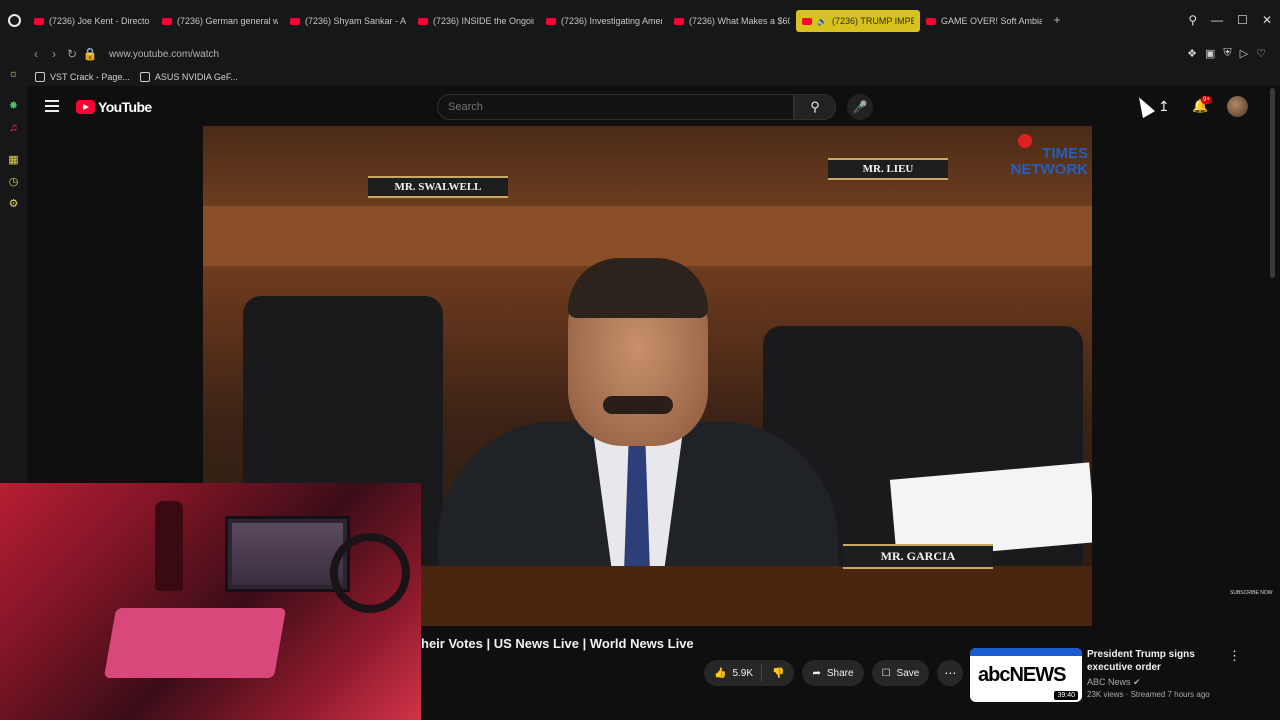 The width and height of the screenshot is (1280, 720). Describe the element at coordinates (822, 21) in the screenshot. I see `speaker-icon: 🔊` at that location.